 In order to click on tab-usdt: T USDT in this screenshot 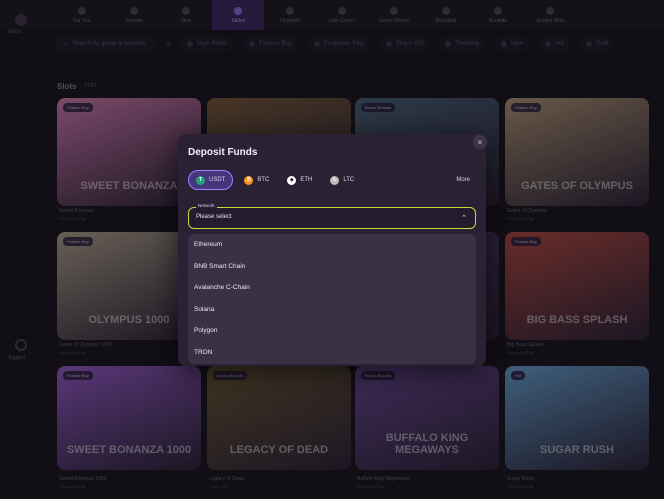, I will do `click(211, 180)`.